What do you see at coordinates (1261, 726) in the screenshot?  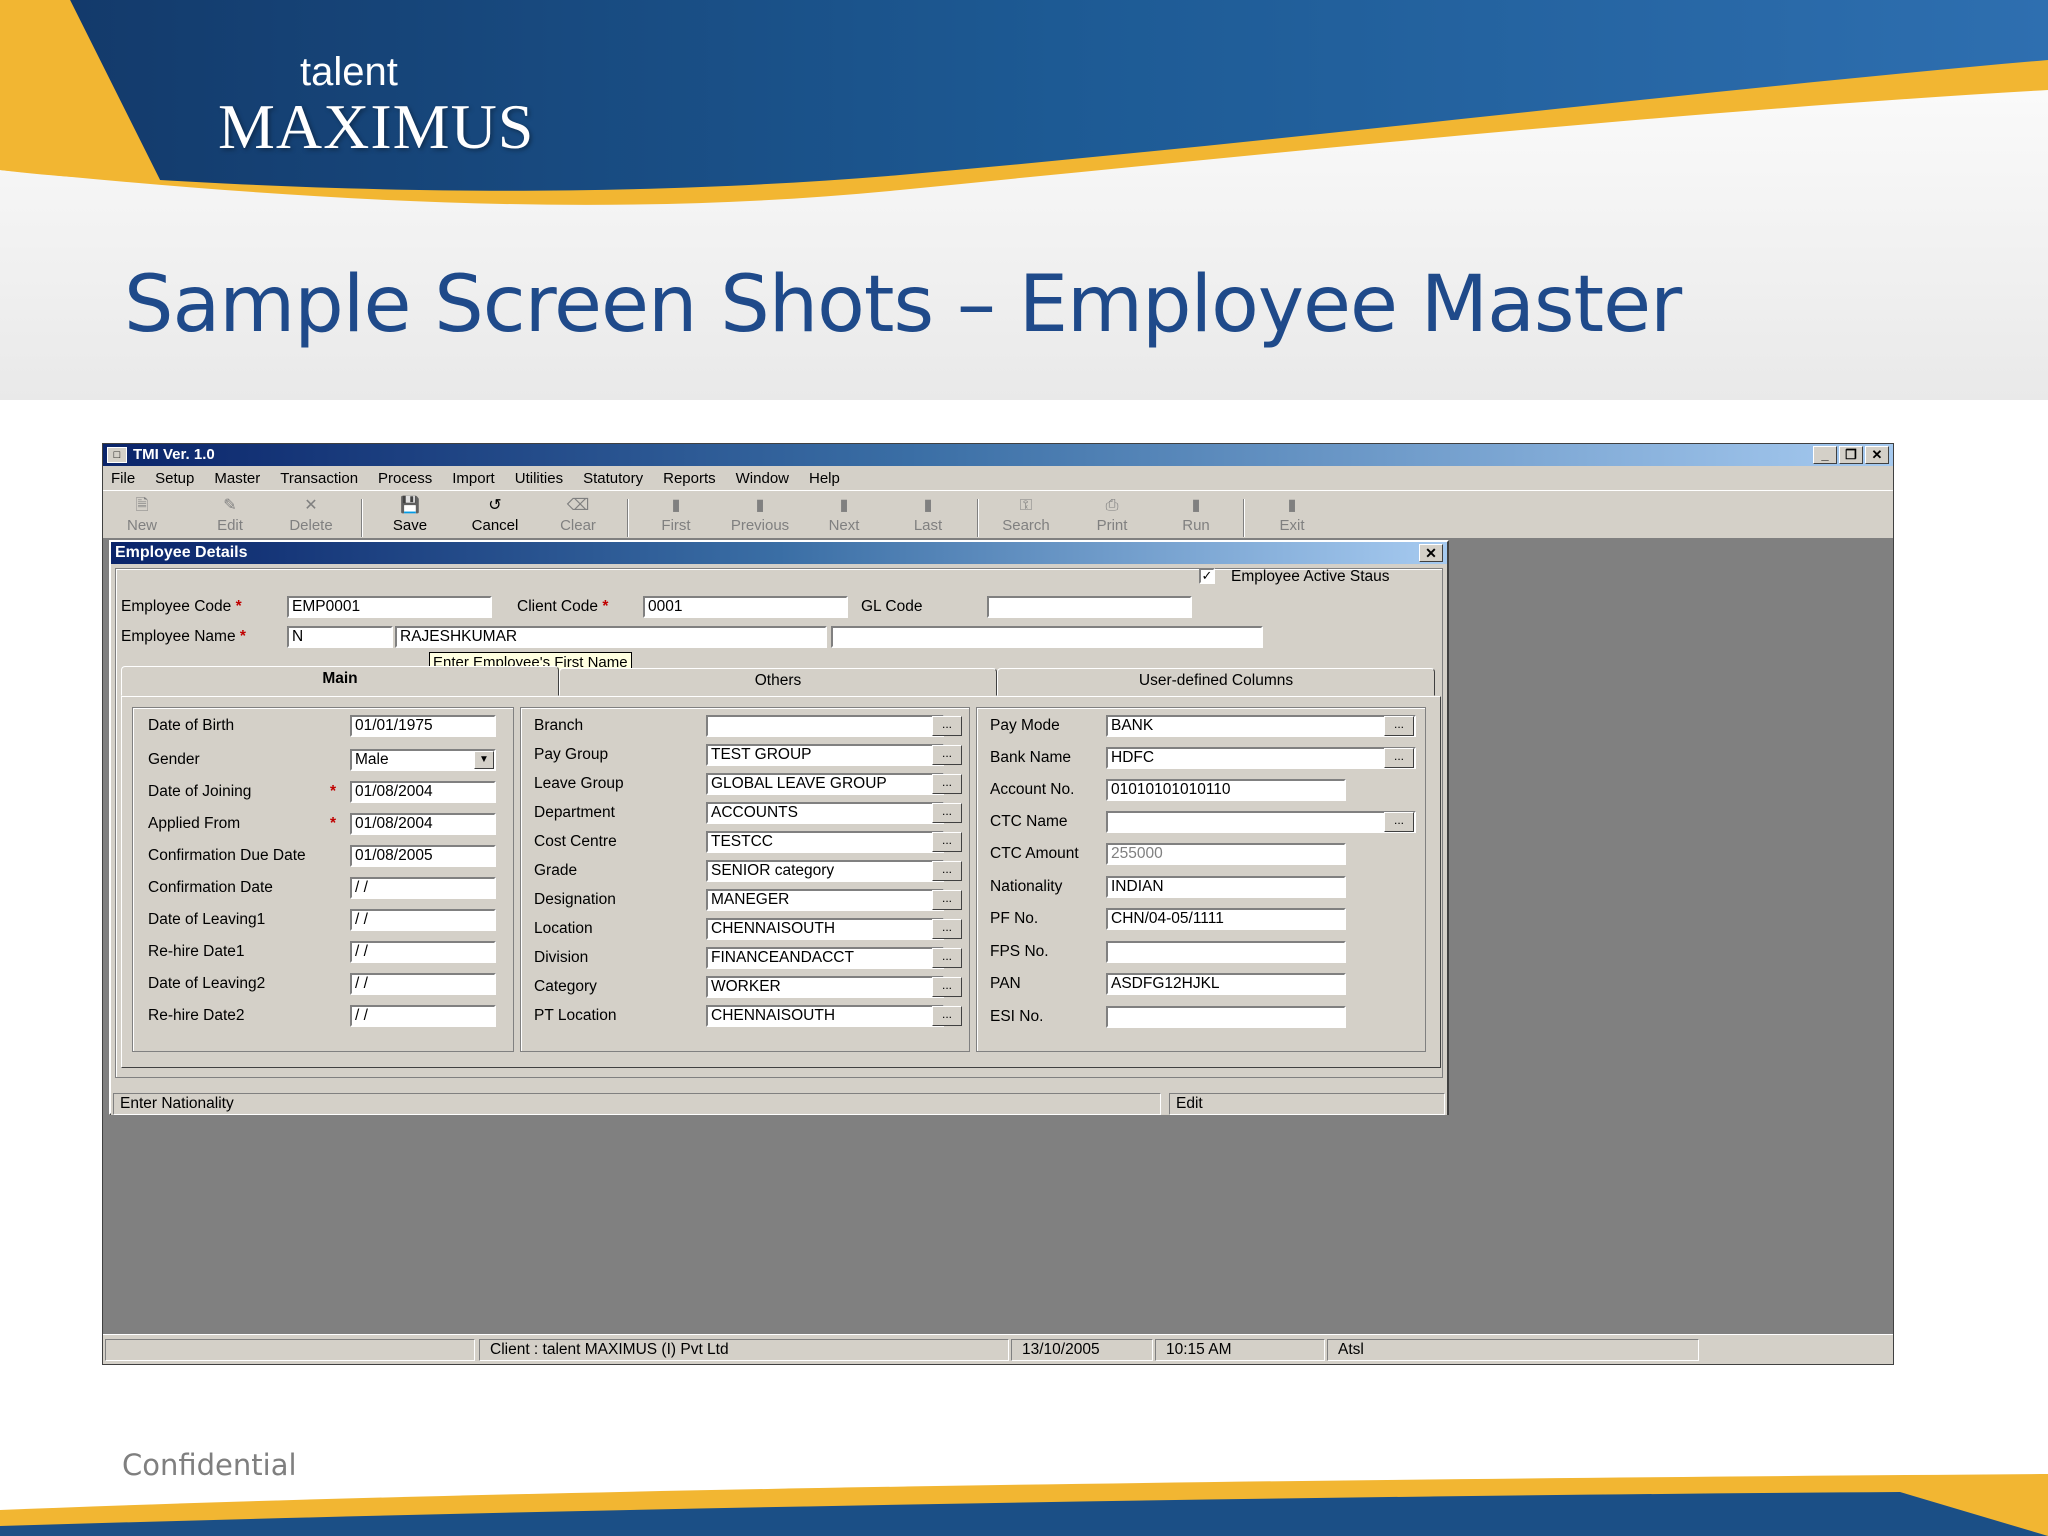 I see `pay-mode-field: BANK` at bounding box center [1261, 726].